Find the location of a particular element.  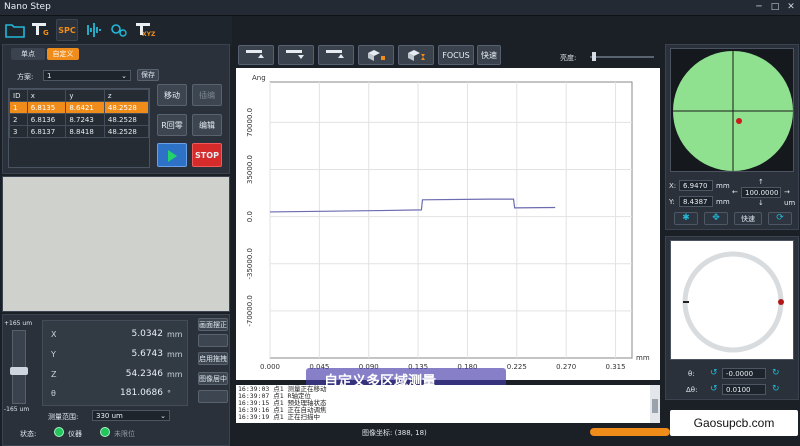

goto-xyz-button: XYZ is located at coordinates (145, 30).